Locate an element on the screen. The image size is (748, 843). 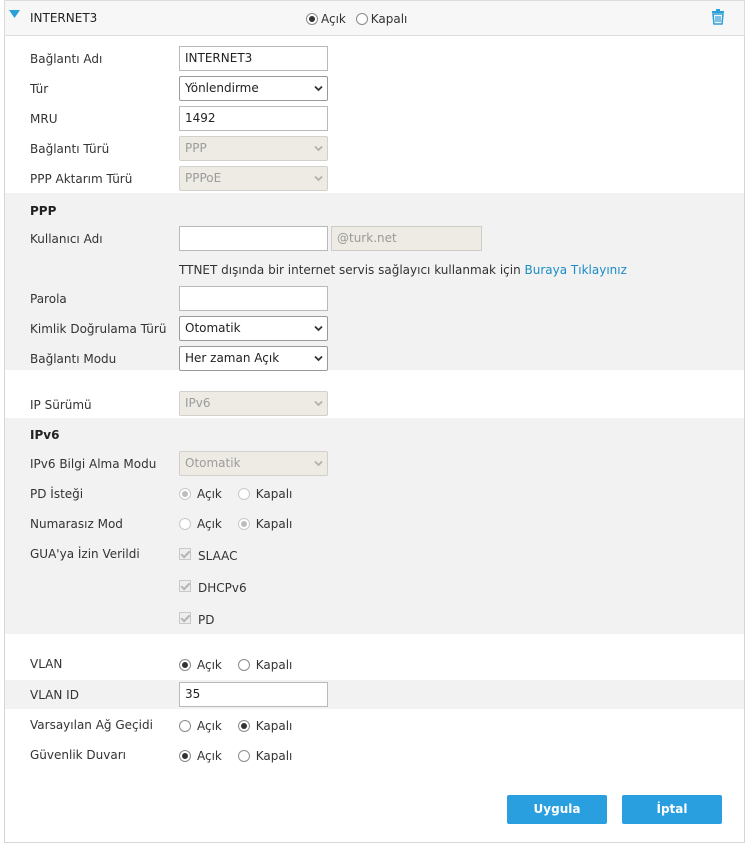
vlan-off-radio is located at coordinates (243, 664).